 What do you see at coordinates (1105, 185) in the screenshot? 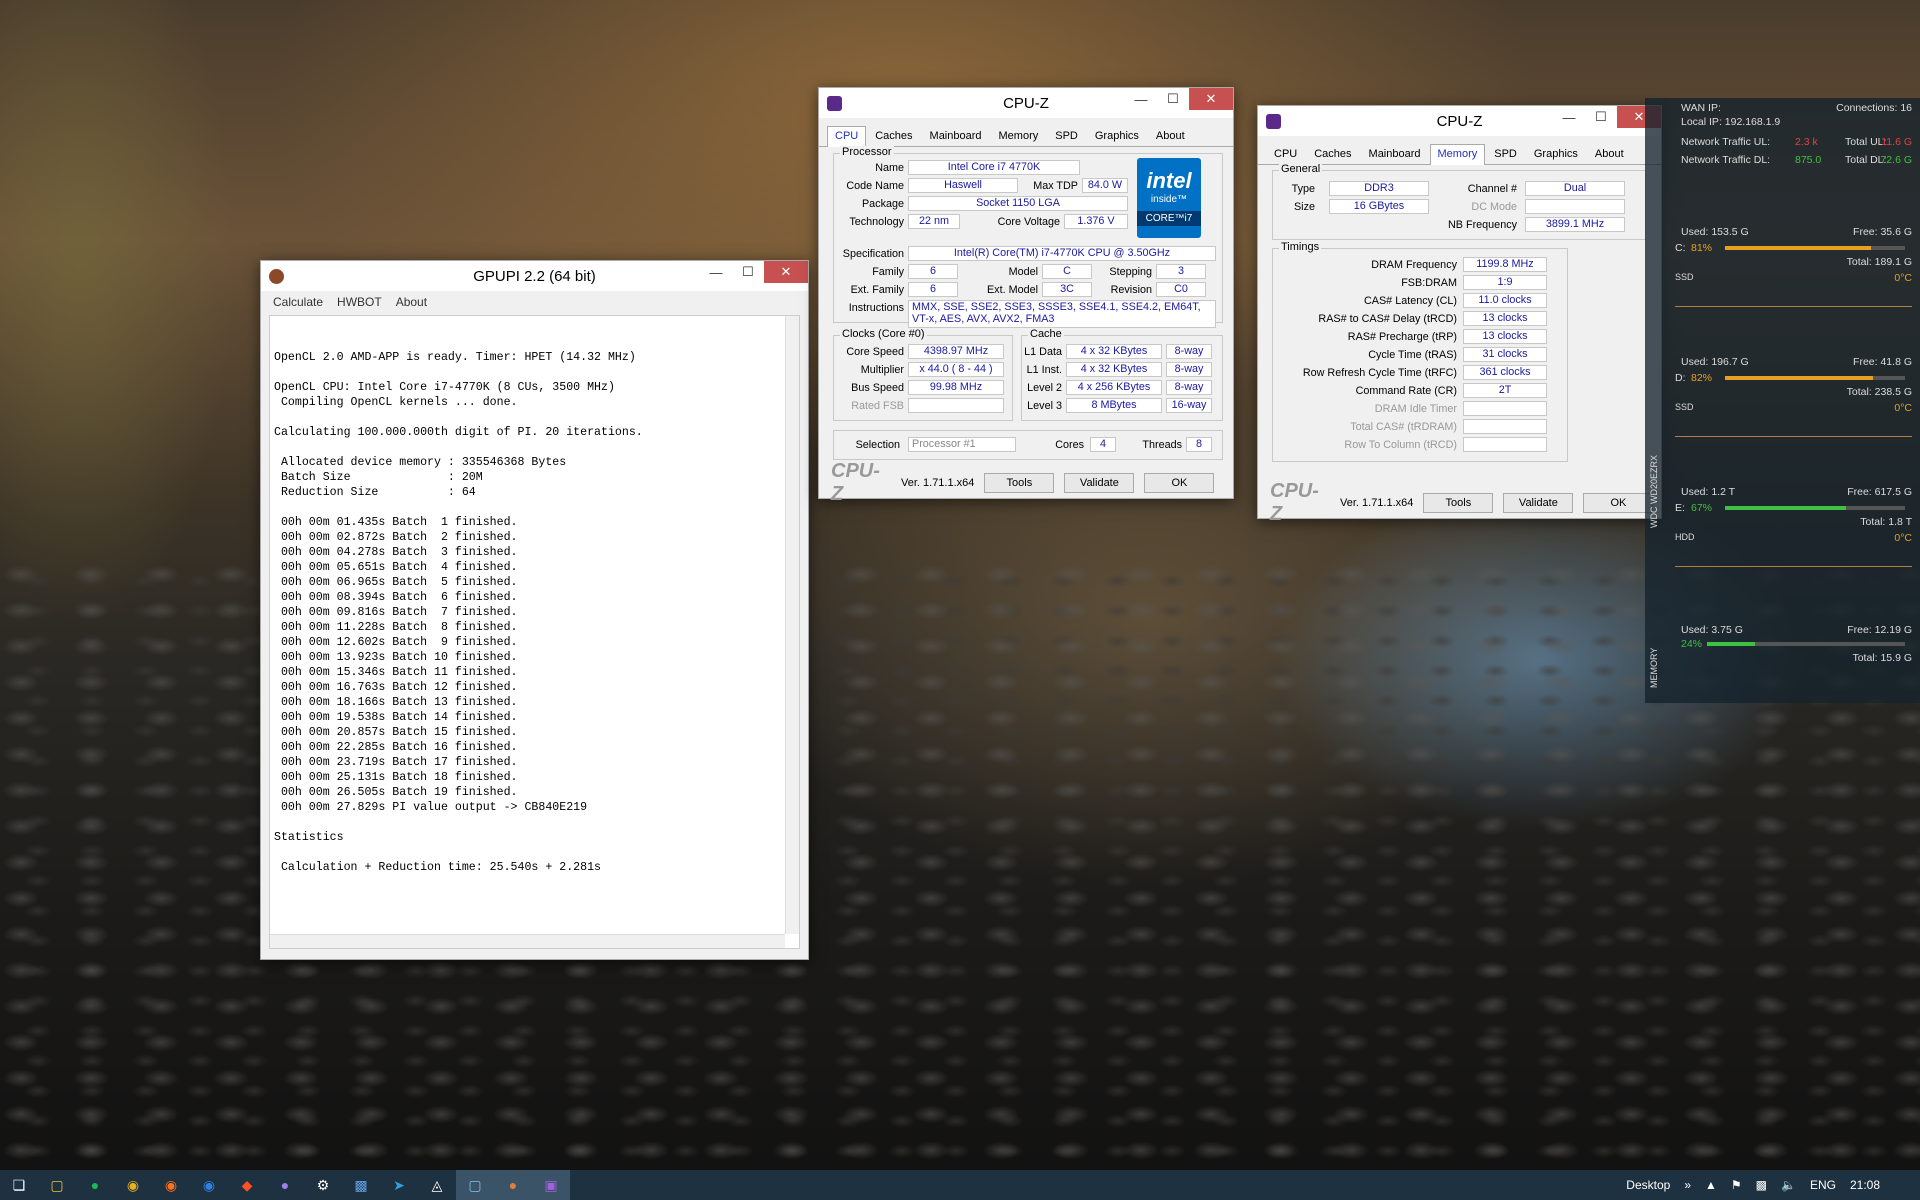
I see `tdp-value: 84.0 W` at bounding box center [1105, 185].